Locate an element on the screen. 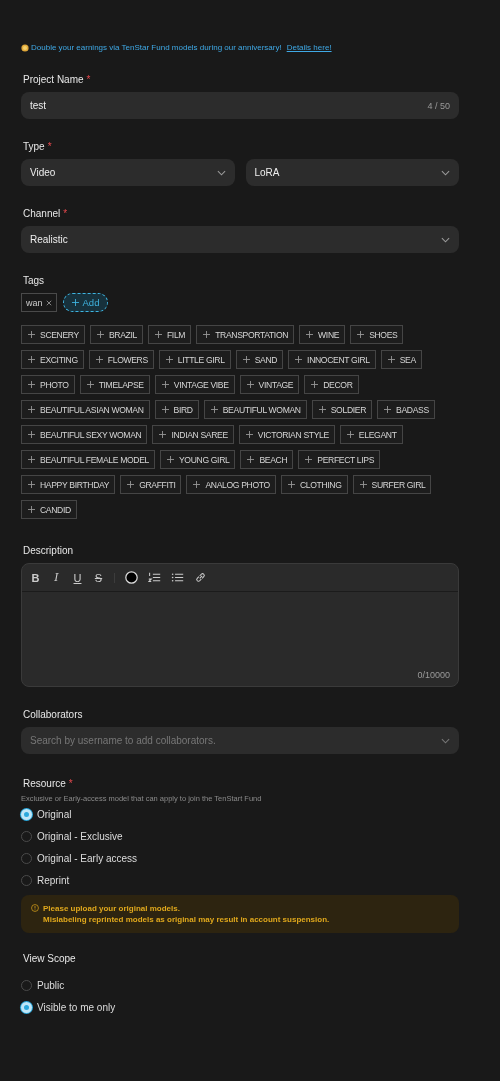 This screenshot has height=1081, width=500. bold-icon: B is located at coordinates (35, 577).